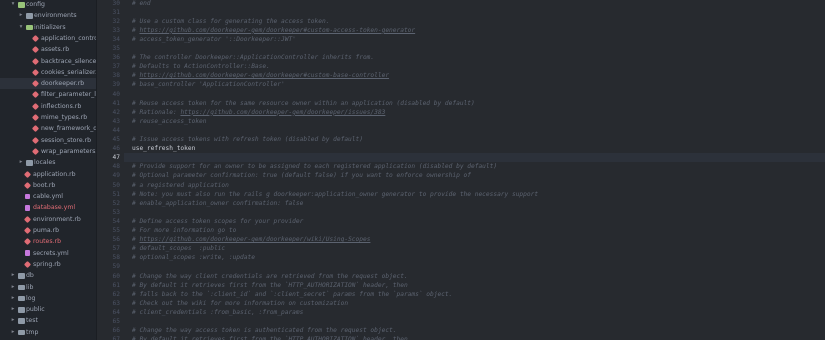 Image resolution: width=825 pixels, height=340 pixels. Describe the element at coordinates (69, 72) in the screenshot. I see `tree-item-label: cookies_serializer.rl` at that location.